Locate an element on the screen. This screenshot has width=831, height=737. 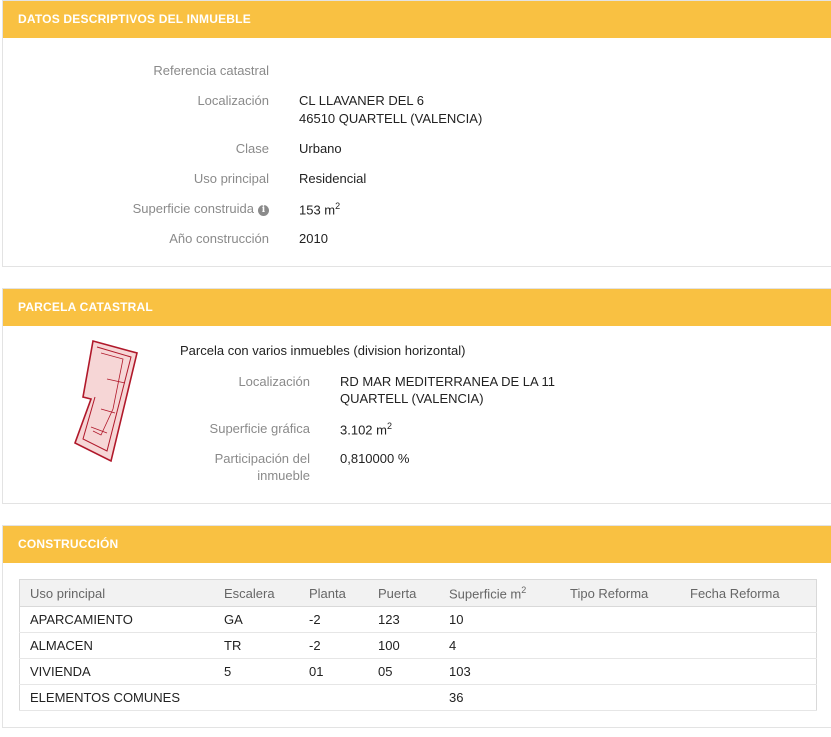
cell-superficie: 36 is located at coordinates (499, 697).